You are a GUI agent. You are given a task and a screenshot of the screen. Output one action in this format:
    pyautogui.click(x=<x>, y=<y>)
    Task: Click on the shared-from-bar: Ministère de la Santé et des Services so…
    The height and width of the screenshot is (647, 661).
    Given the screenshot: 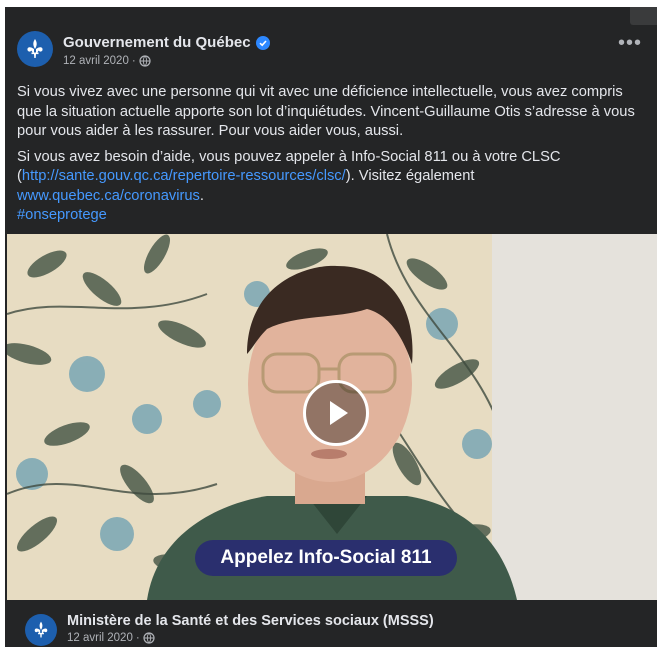 What is the action you would take?
    pyautogui.click(x=331, y=623)
    